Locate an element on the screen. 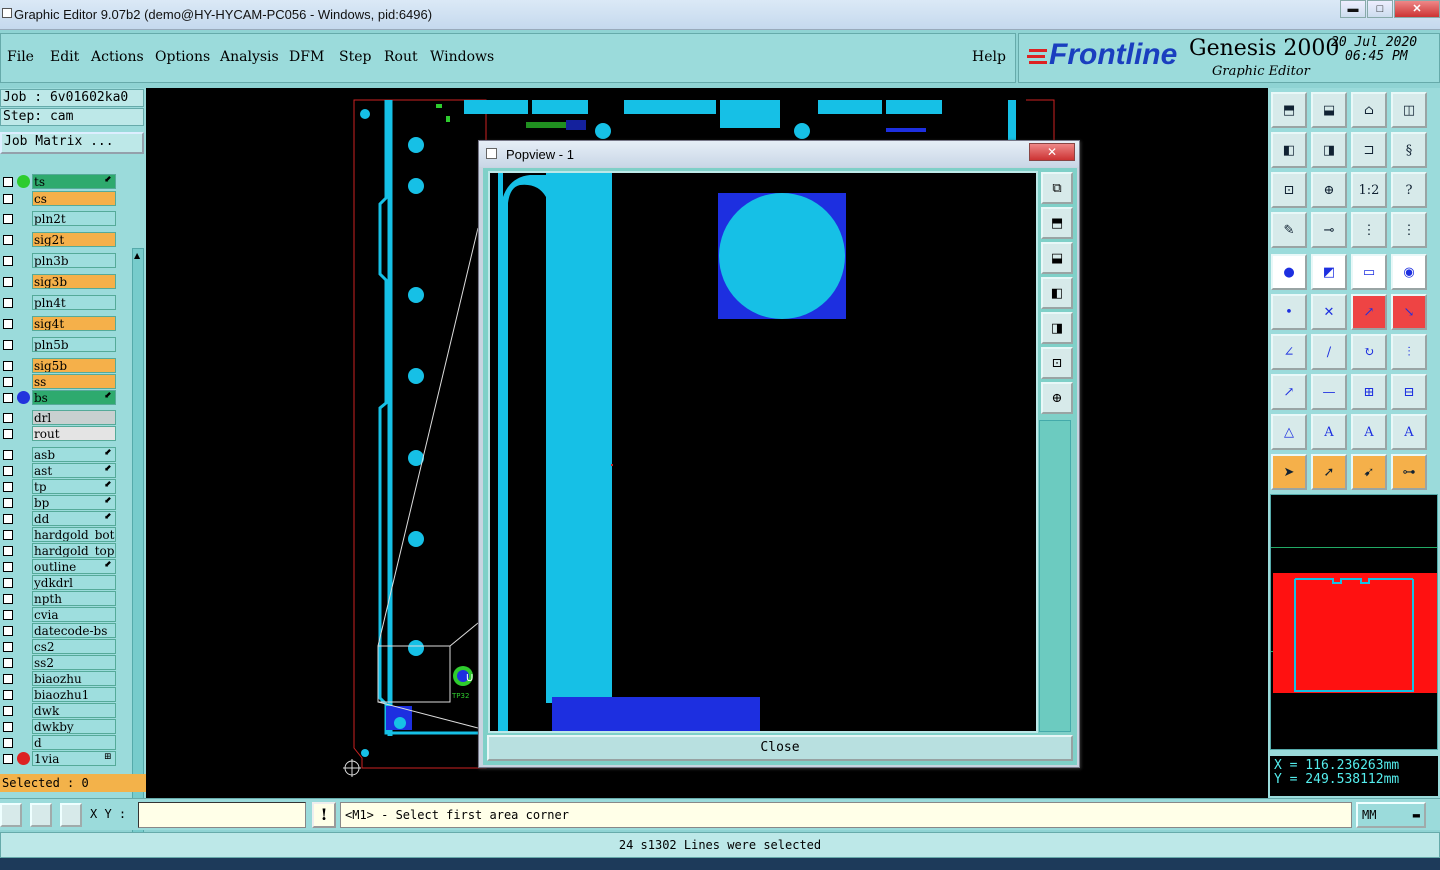 The width and height of the screenshot is (1440, 870). layer-row-cs: cs is located at coordinates (59, 198).